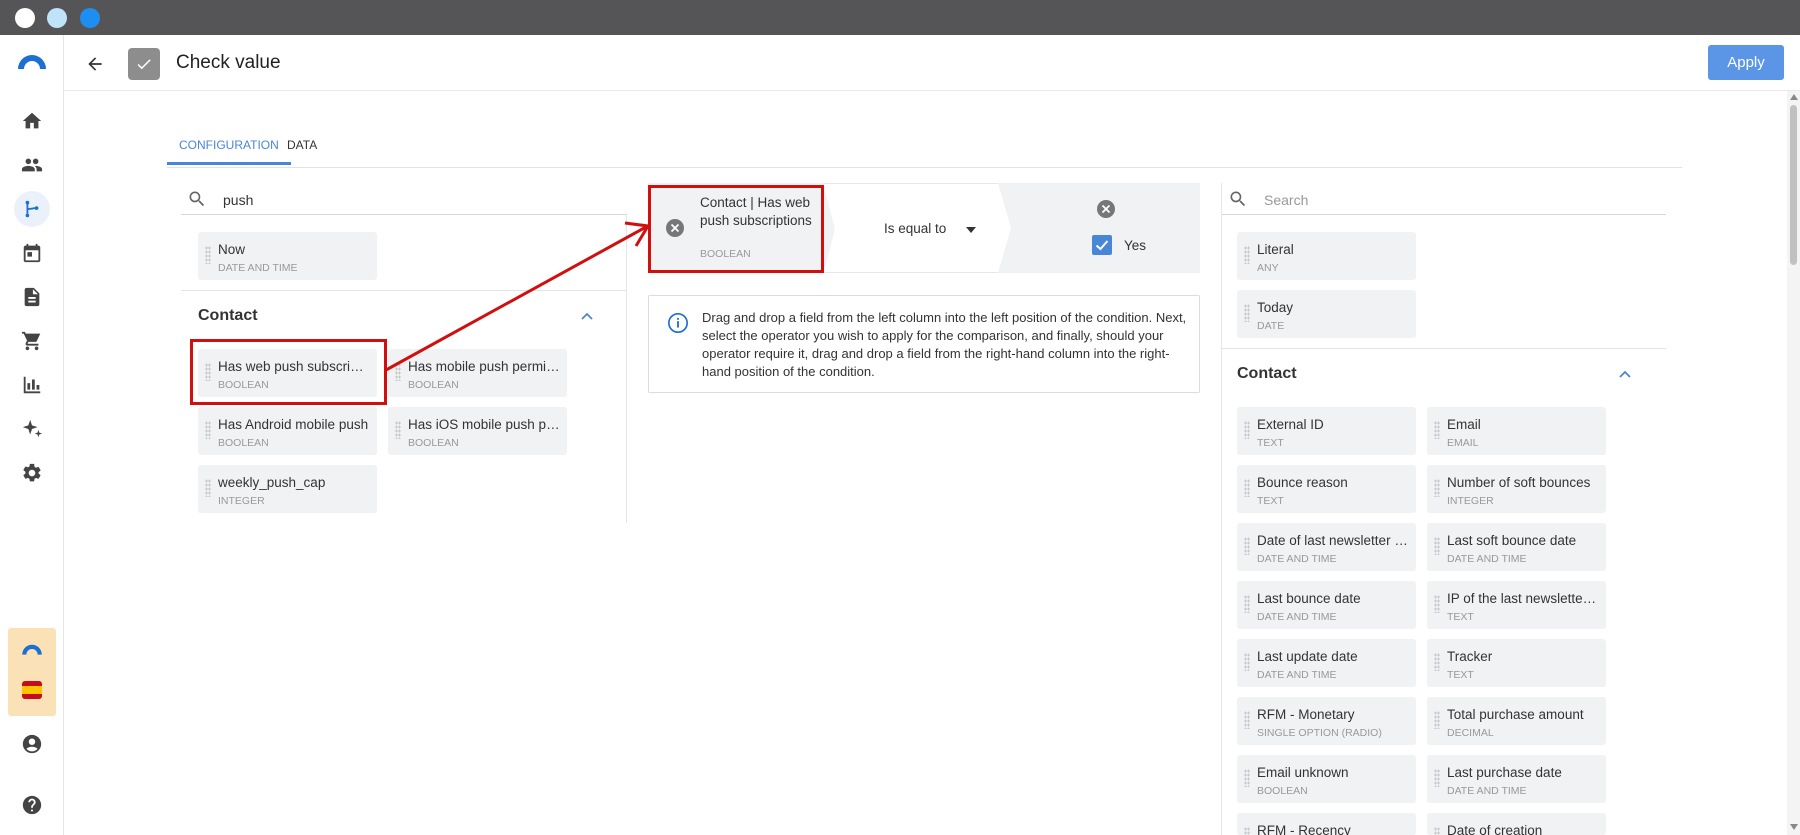 Image resolution: width=1800 pixels, height=835 pixels. I want to click on yes-label: Yes, so click(1135, 245).